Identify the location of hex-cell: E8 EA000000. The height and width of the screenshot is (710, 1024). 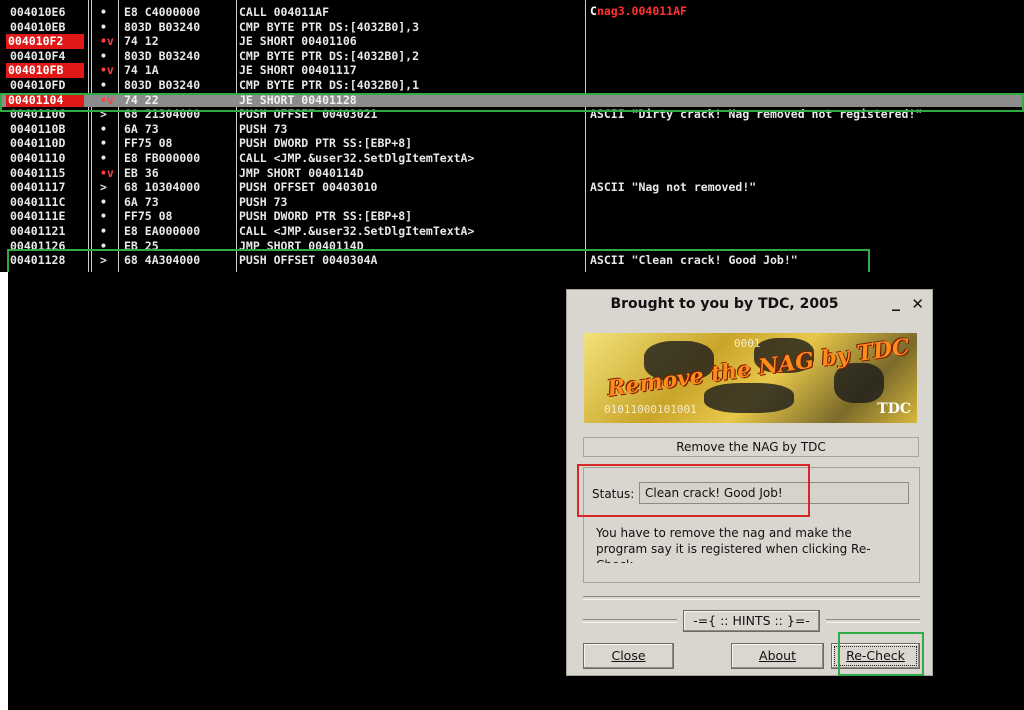
(162, 231).